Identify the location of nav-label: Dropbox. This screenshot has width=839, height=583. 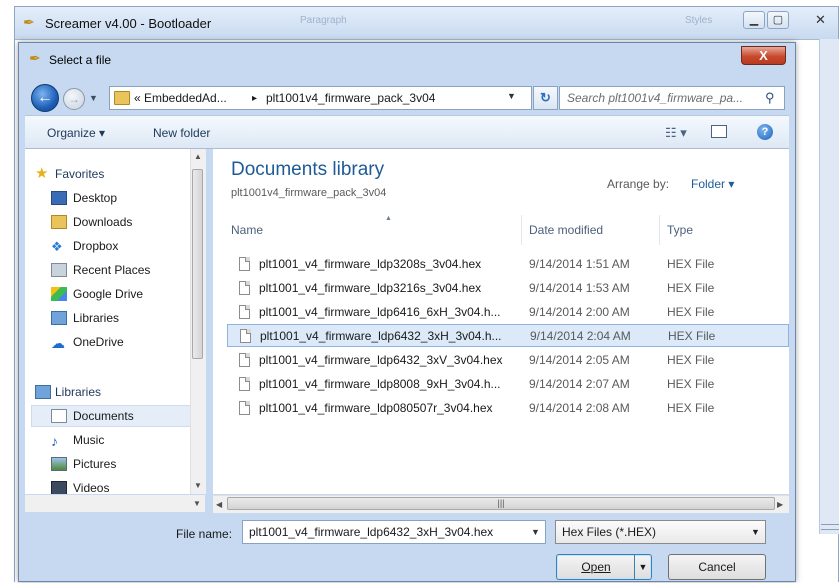
(96, 246).